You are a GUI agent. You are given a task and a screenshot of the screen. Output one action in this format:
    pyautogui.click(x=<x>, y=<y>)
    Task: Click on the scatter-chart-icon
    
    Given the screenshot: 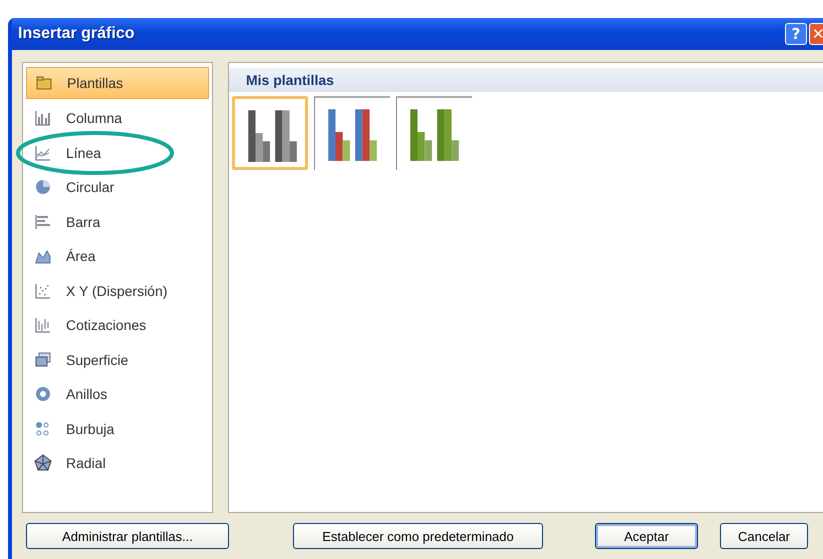 What is the action you would take?
    pyautogui.click(x=43, y=291)
    